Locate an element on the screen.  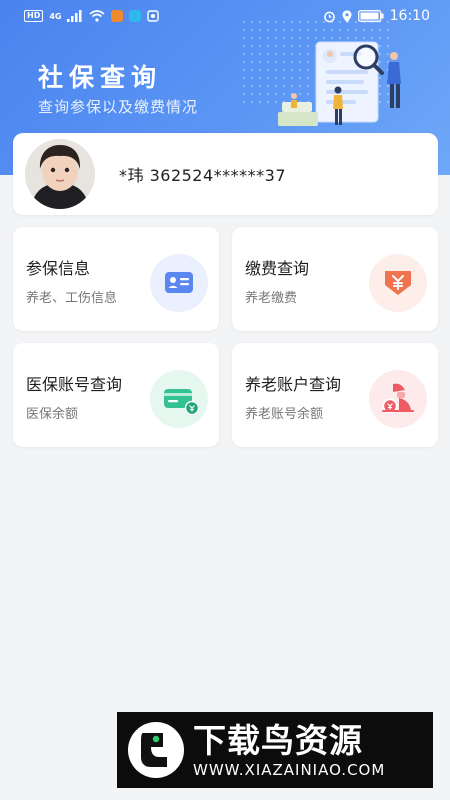
screen-record-icon is located at coordinates (153, 16).